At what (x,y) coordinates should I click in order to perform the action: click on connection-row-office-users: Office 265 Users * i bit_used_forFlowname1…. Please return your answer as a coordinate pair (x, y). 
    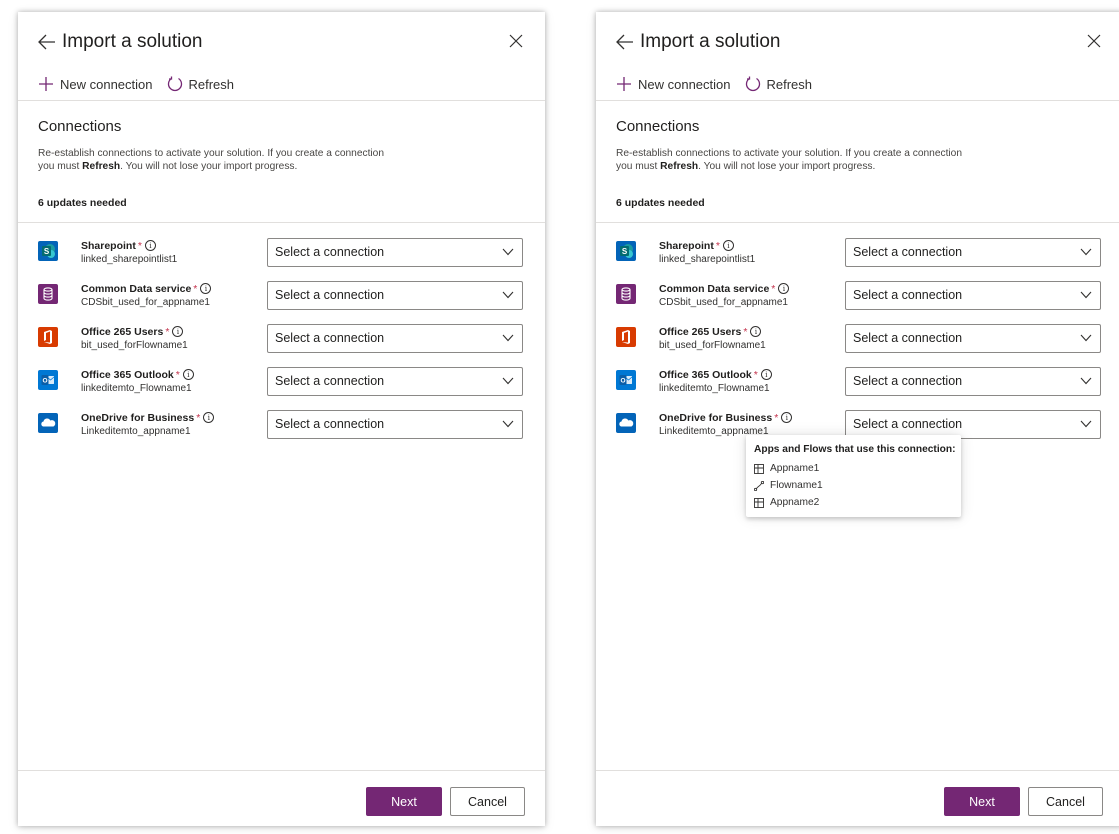
    Looking at the image, I should click on (281, 345).